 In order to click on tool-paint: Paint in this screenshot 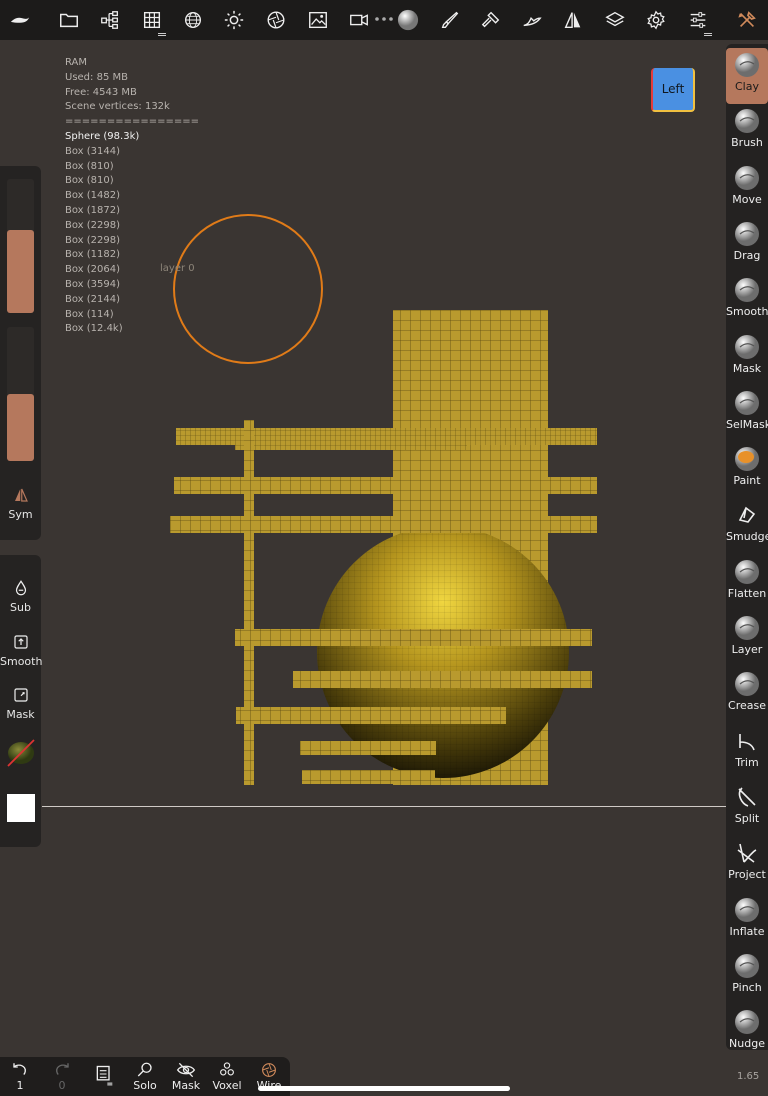, I will do `click(747, 470)`.